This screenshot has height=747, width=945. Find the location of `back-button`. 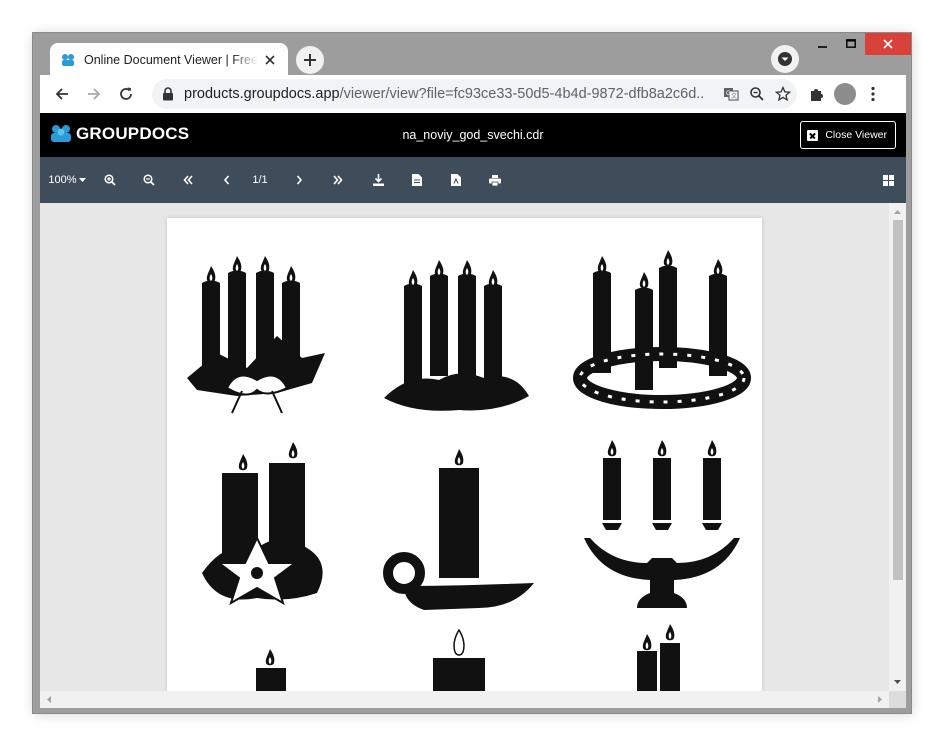

back-button is located at coordinates (62, 94).